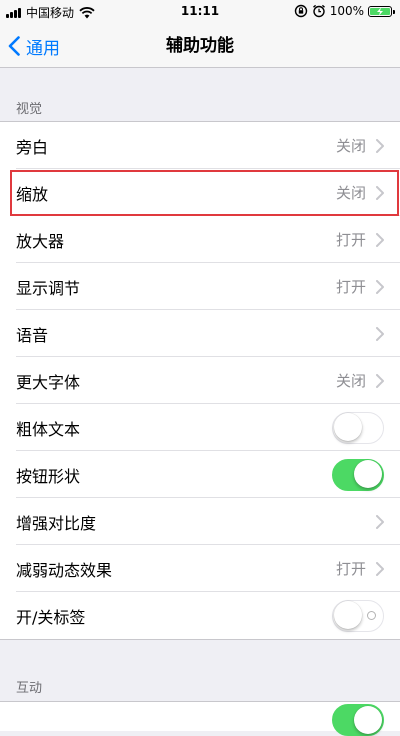 The height and width of the screenshot is (736, 400). I want to click on row-voiceover: 旁白 关闭, so click(200, 145).